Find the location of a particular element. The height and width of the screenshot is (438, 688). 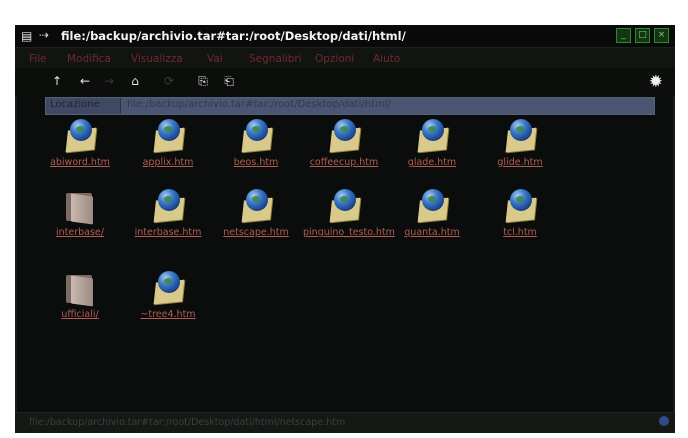

minimize-button: _ is located at coordinates (623, 35).